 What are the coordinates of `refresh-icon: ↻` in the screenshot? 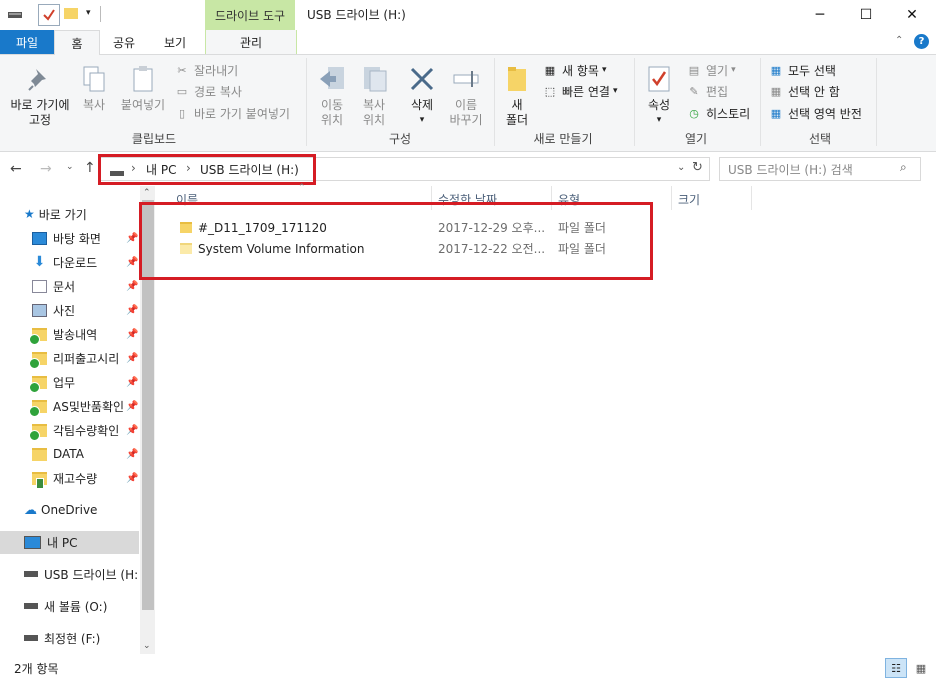 It's located at (697, 167).